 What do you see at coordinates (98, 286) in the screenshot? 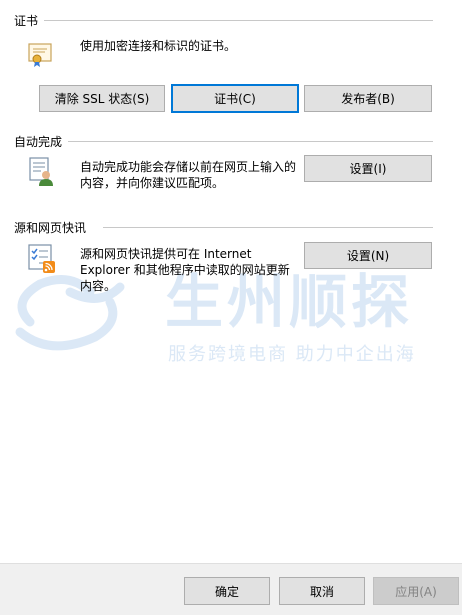
I see `feeds-description-line3: 内容。` at bounding box center [98, 286].